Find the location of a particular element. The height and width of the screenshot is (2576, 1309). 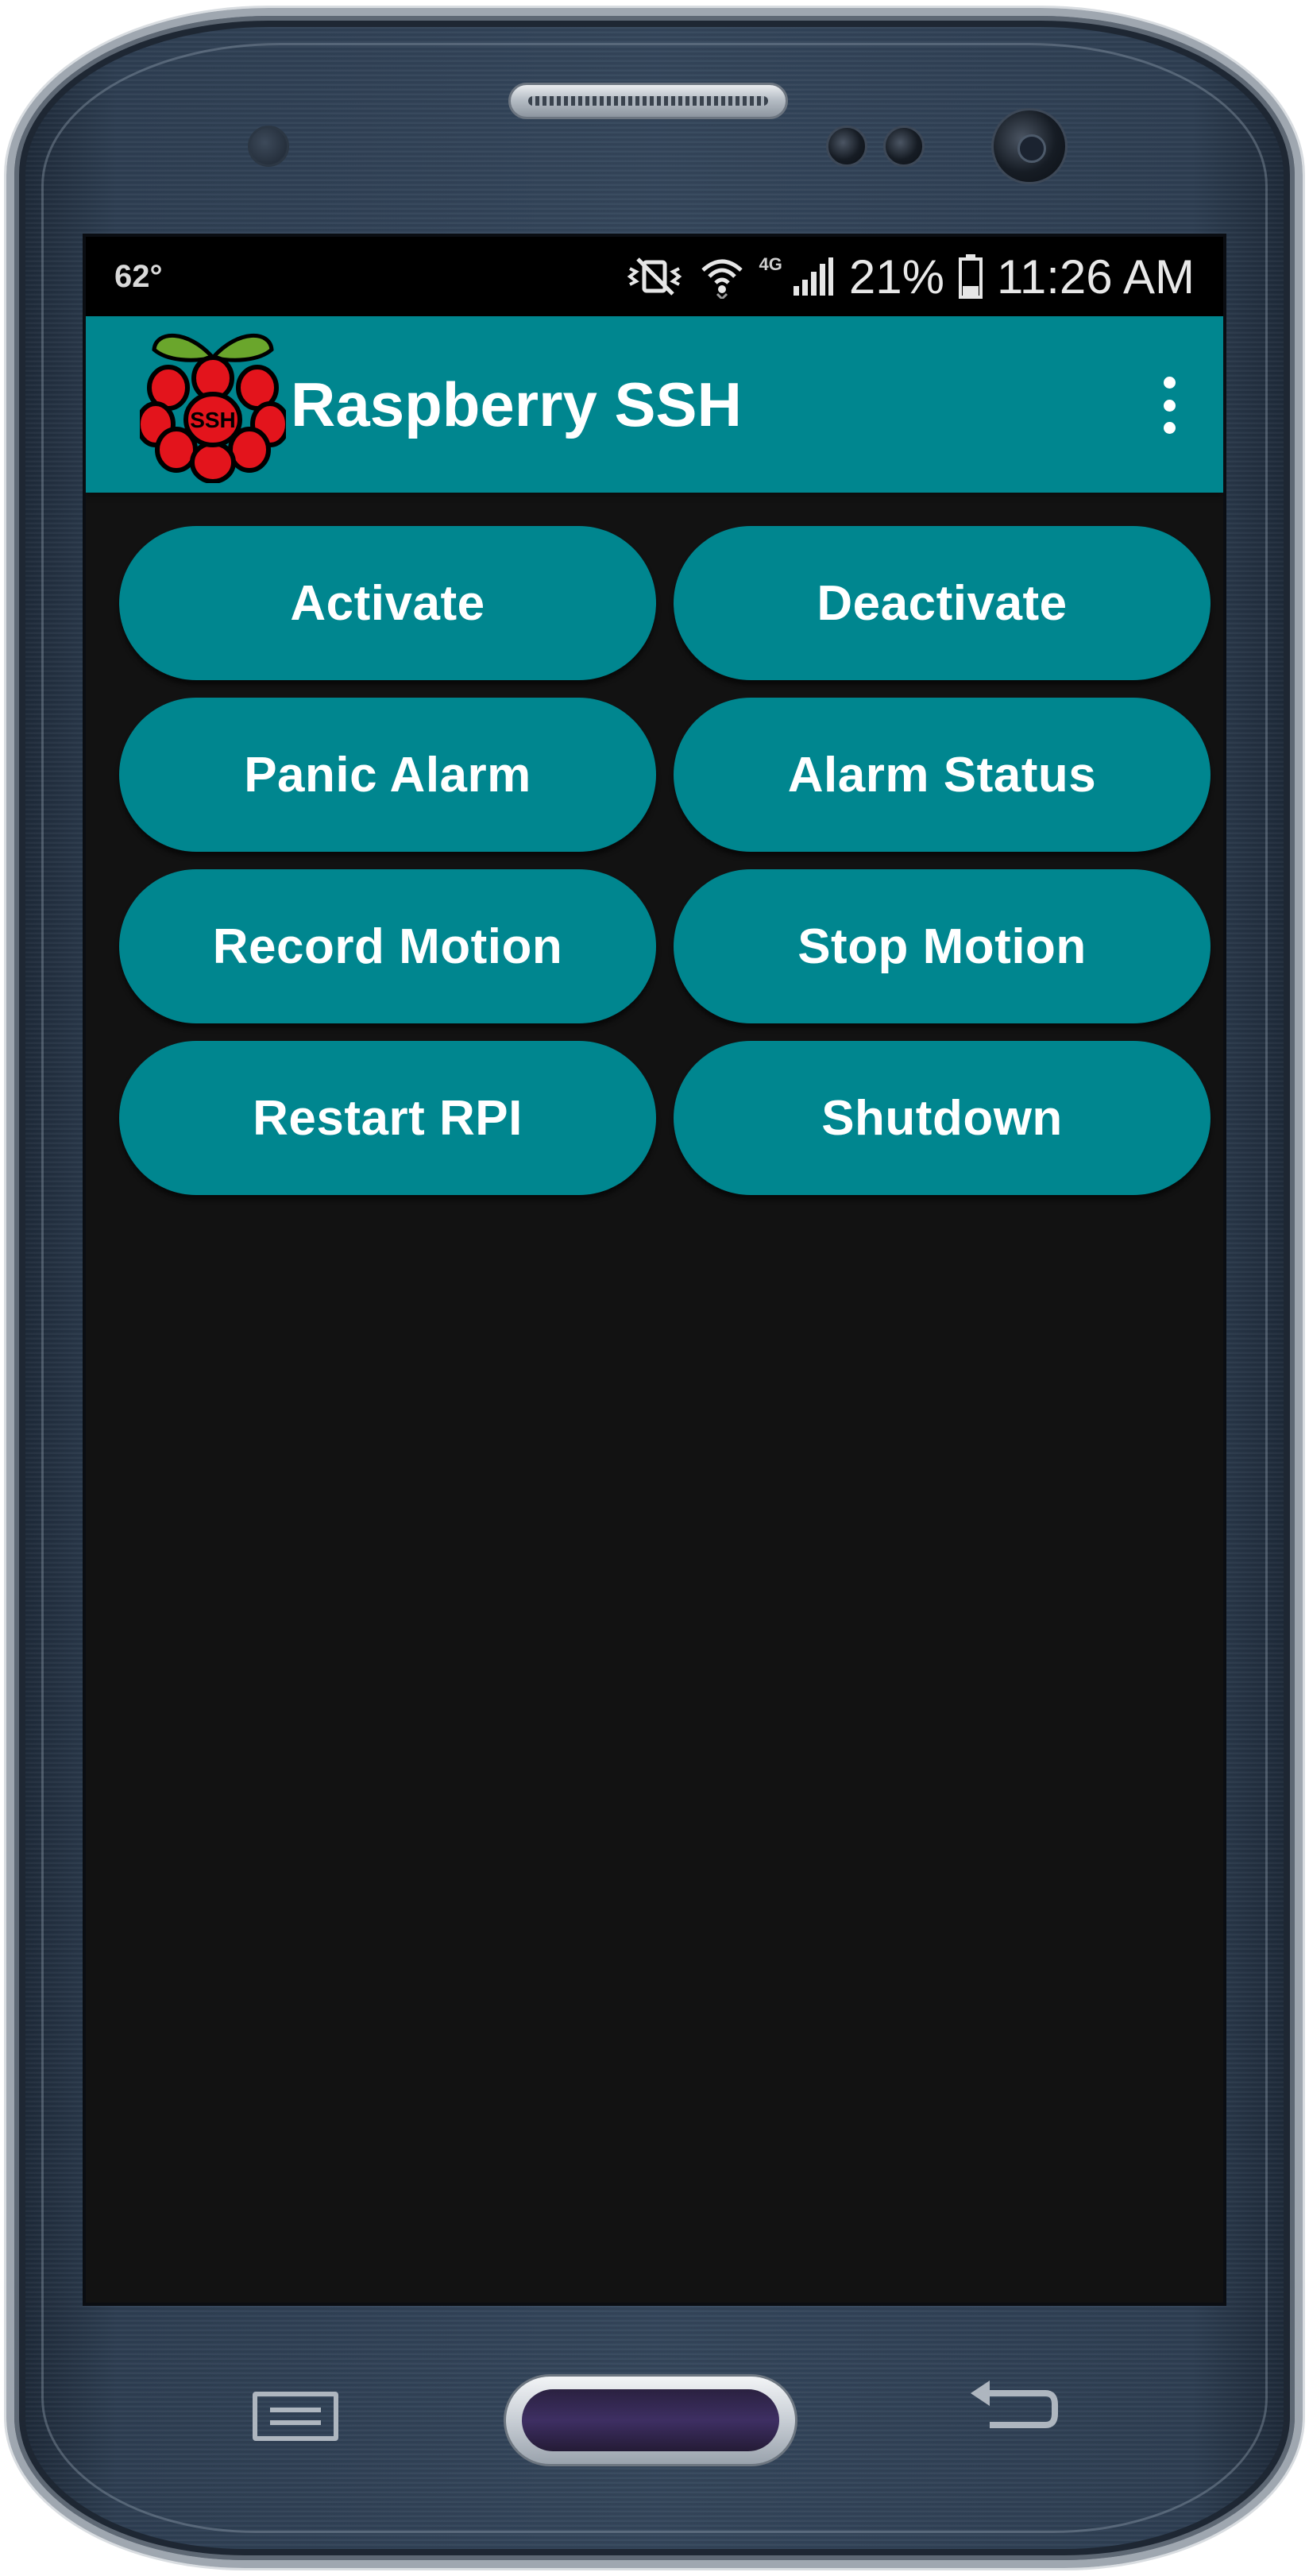

app-bar: SSH Raspberry SSH is located at coordinates (654, 405).